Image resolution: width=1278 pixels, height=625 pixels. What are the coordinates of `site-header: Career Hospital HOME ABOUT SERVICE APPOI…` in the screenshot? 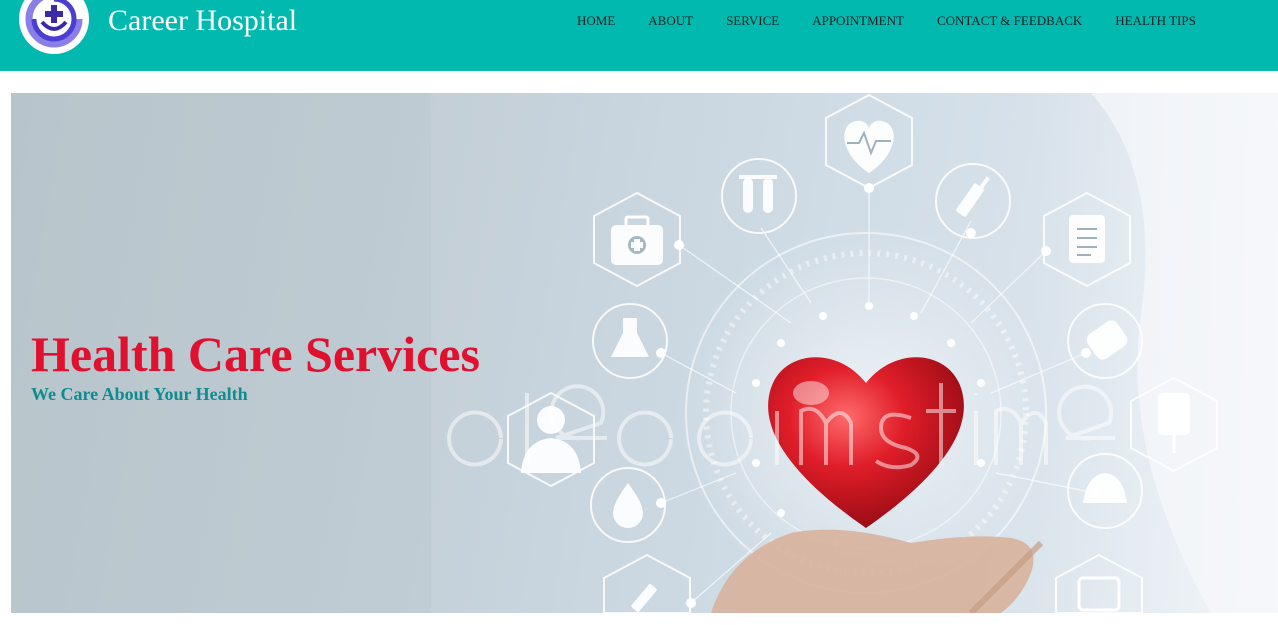 It's located at (639, 35).